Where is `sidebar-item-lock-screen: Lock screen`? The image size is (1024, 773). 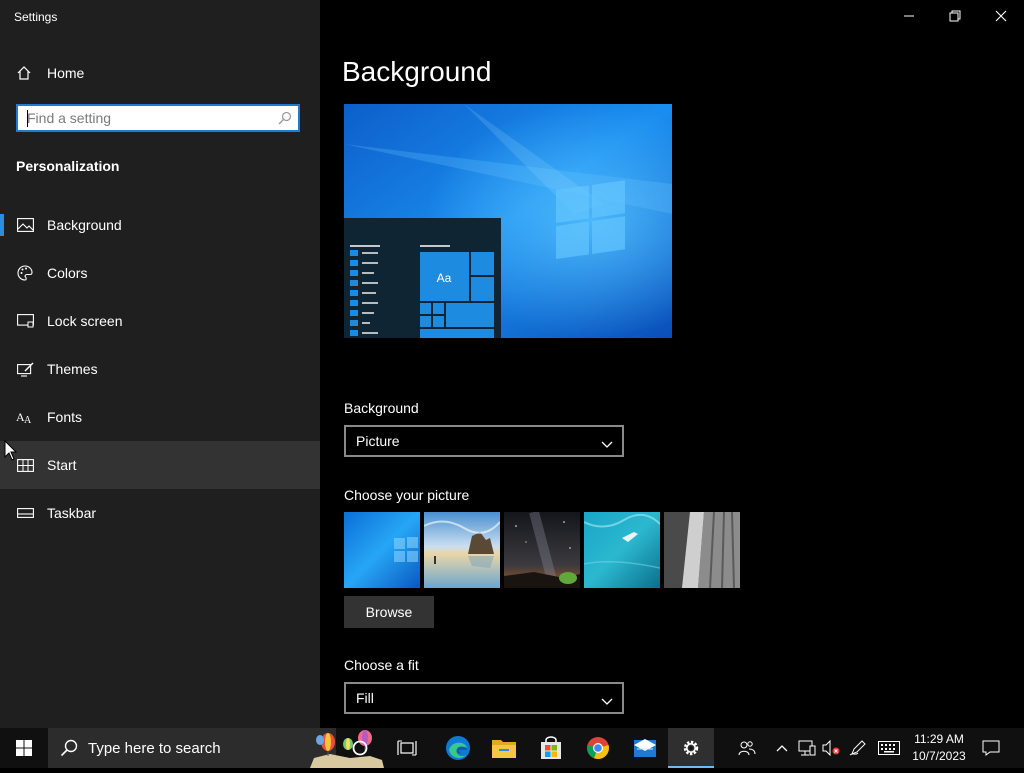
sidebar-item-lock-screen: Lock screen is located at coordinates (160, 321).